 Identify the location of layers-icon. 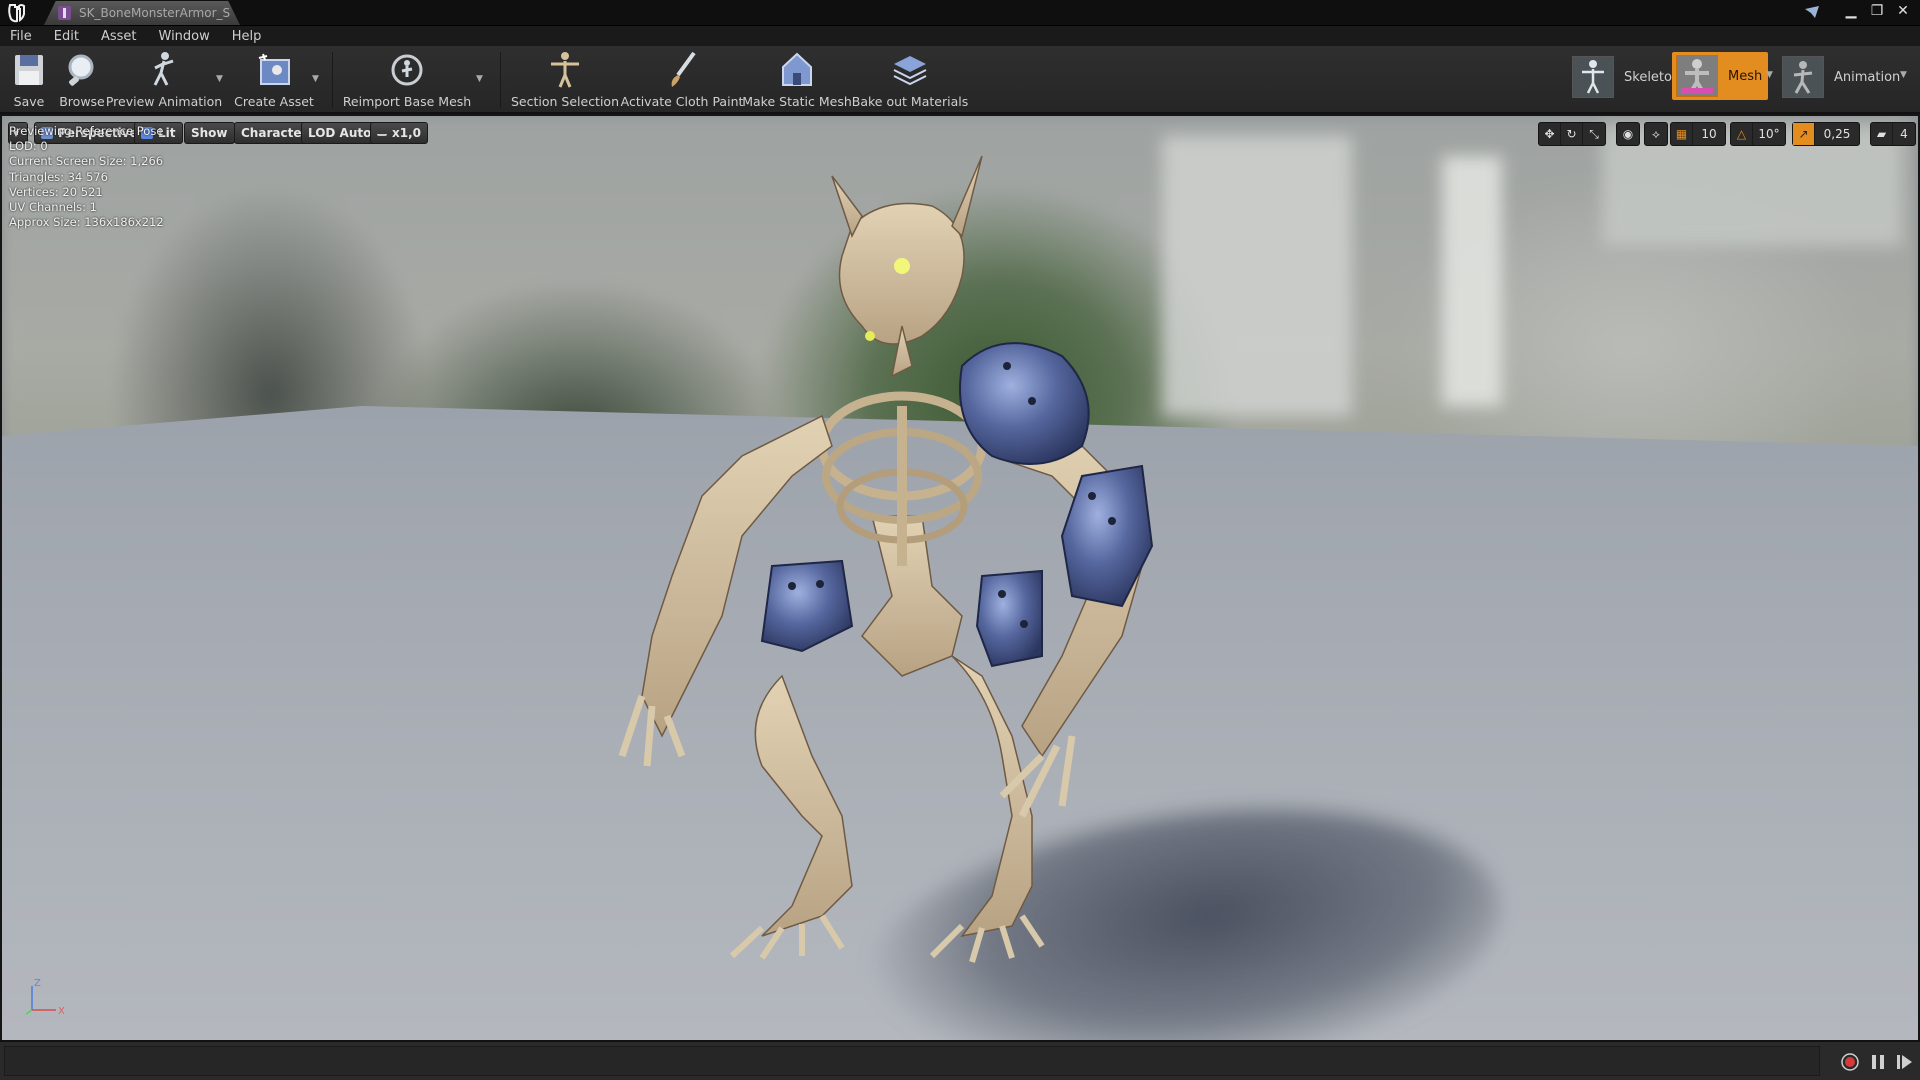
(910, 70).